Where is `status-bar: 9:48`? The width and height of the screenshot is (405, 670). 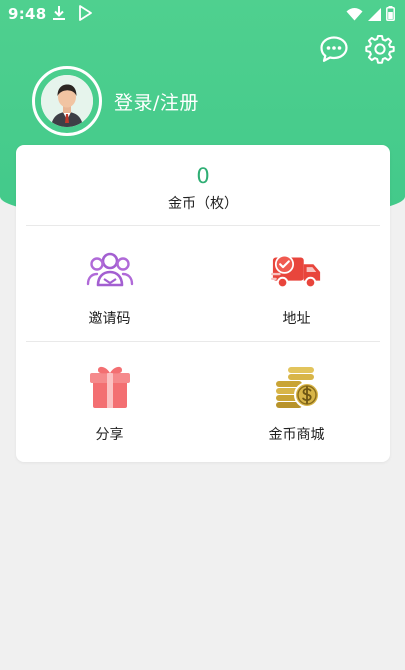
status-bar: 9:48 is located at coordinates (202, 14).